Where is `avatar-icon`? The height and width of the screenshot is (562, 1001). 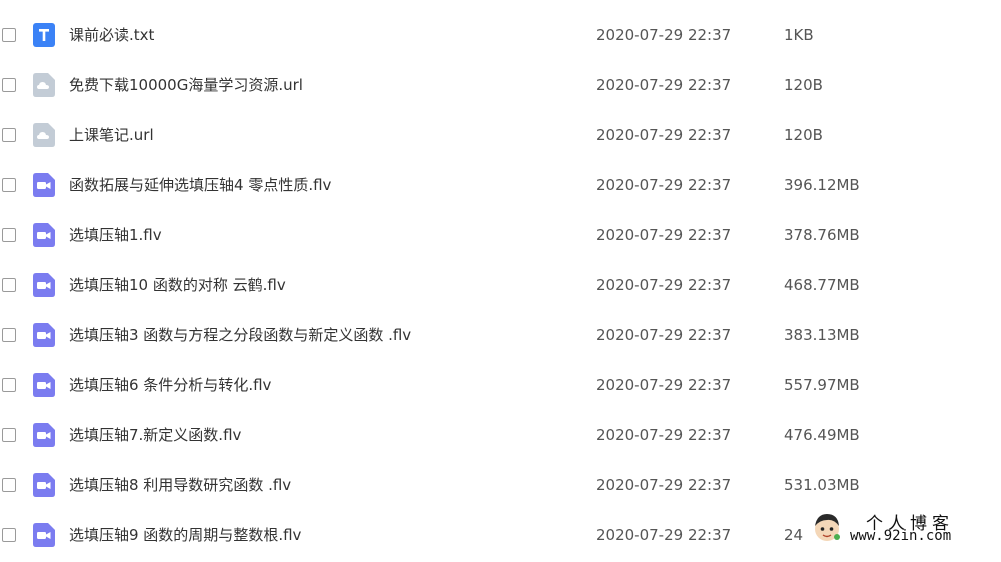
avatar-icon is located at coordinates (827, 527).